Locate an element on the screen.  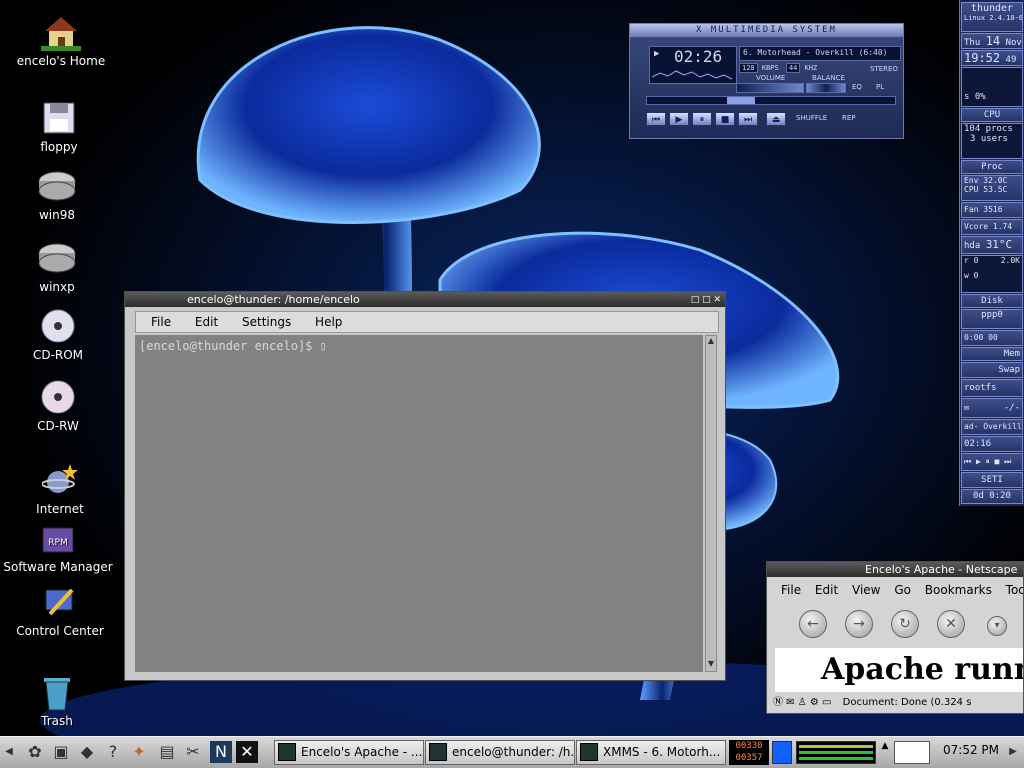
tools-icon: ✂ is located at coordinates (193, 752).